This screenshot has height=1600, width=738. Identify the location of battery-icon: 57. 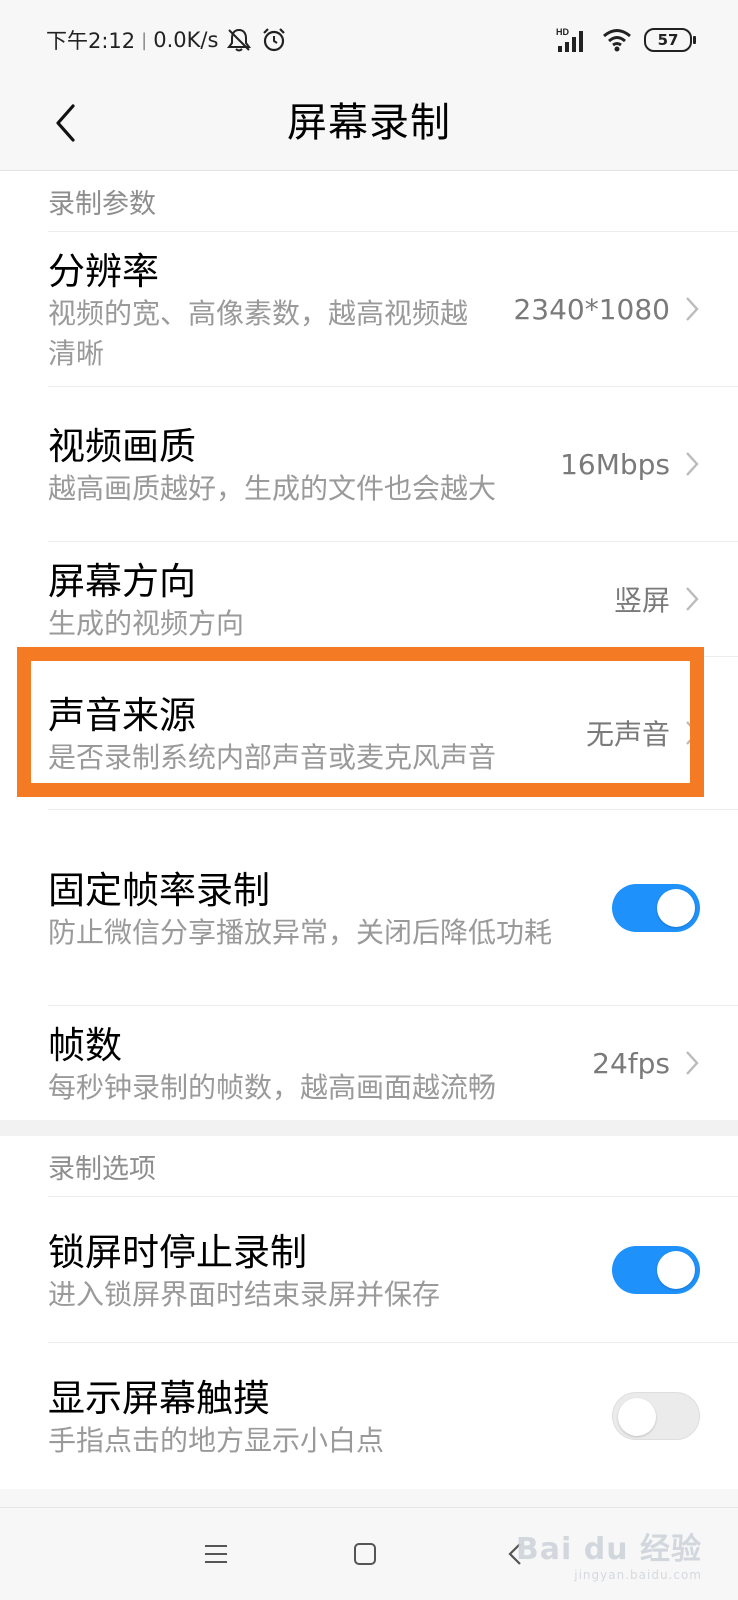
(670, 40).